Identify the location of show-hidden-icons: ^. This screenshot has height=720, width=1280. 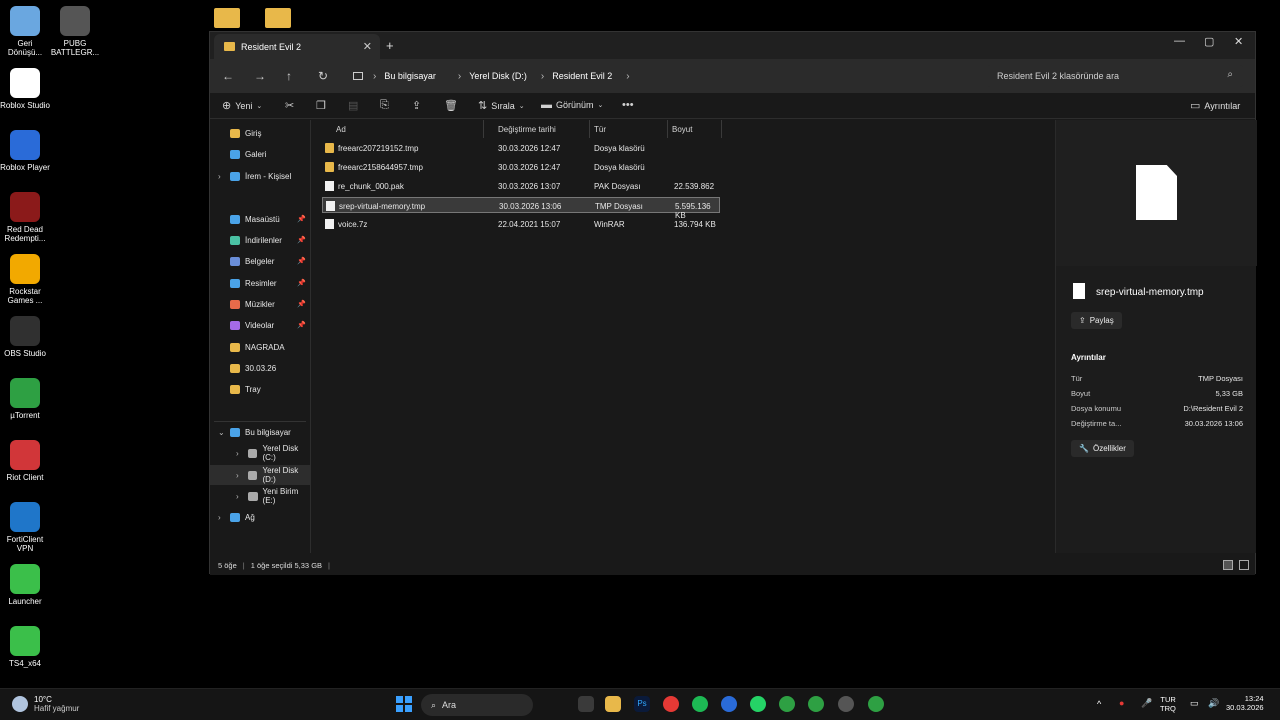
(1099, 704).